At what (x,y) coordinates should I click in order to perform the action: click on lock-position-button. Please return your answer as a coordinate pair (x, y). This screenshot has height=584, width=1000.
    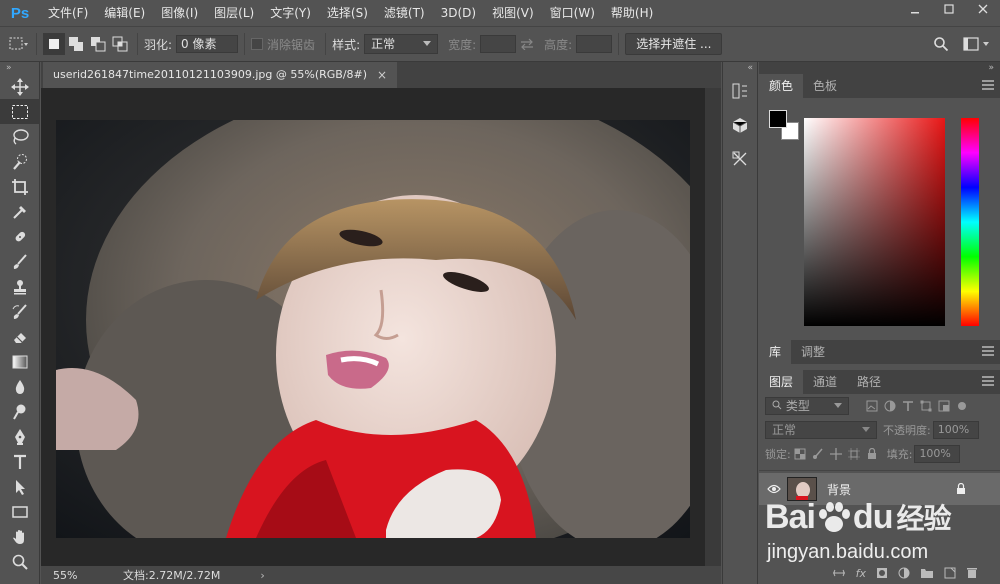
    Looking at the image, I should click on (836, 454).